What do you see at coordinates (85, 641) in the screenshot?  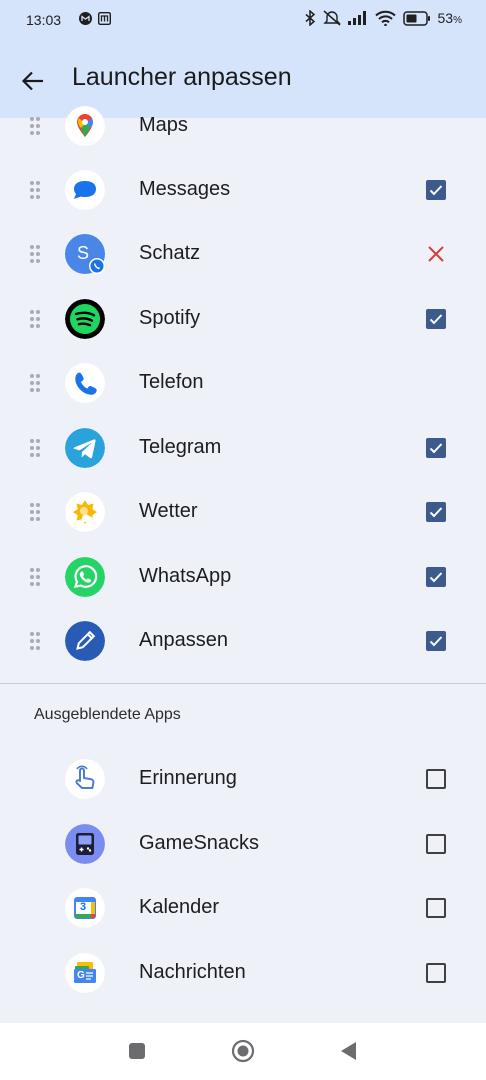 I see `pencil-icon` at bounding box center [85, 641].